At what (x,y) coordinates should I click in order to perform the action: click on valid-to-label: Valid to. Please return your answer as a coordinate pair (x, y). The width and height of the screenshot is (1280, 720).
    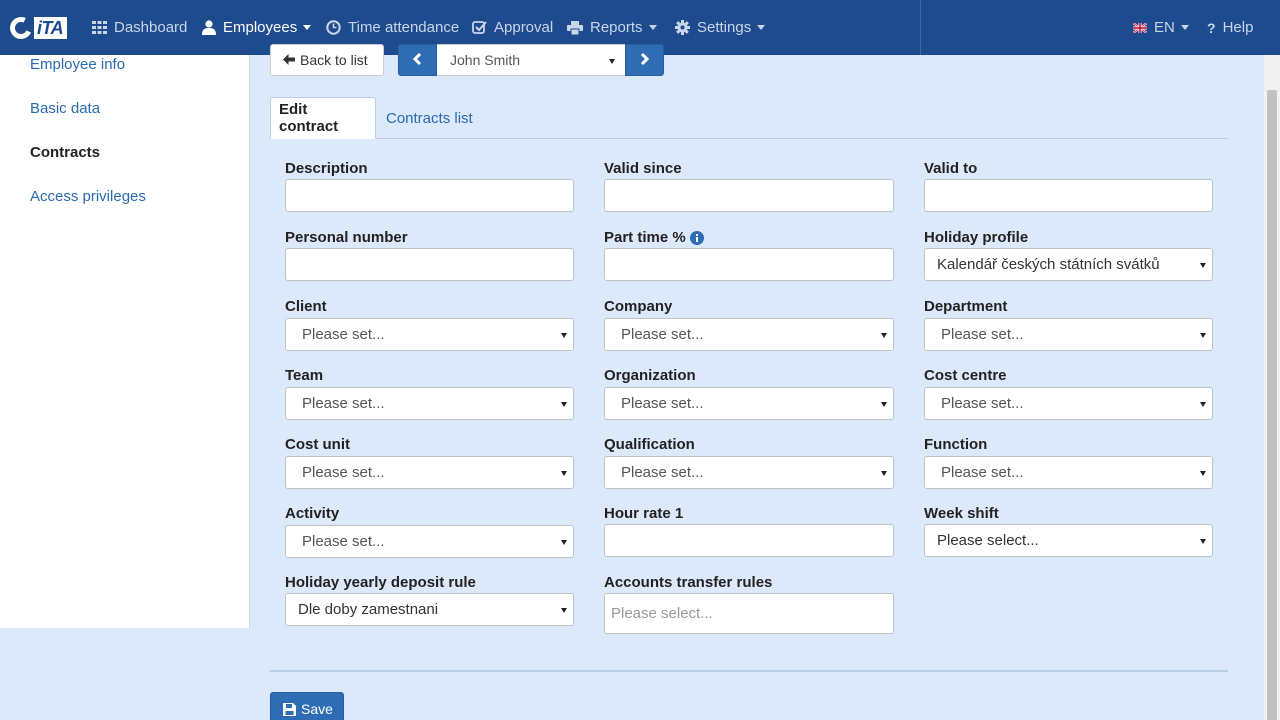
    Looking at the image, I should click on (951, 168).